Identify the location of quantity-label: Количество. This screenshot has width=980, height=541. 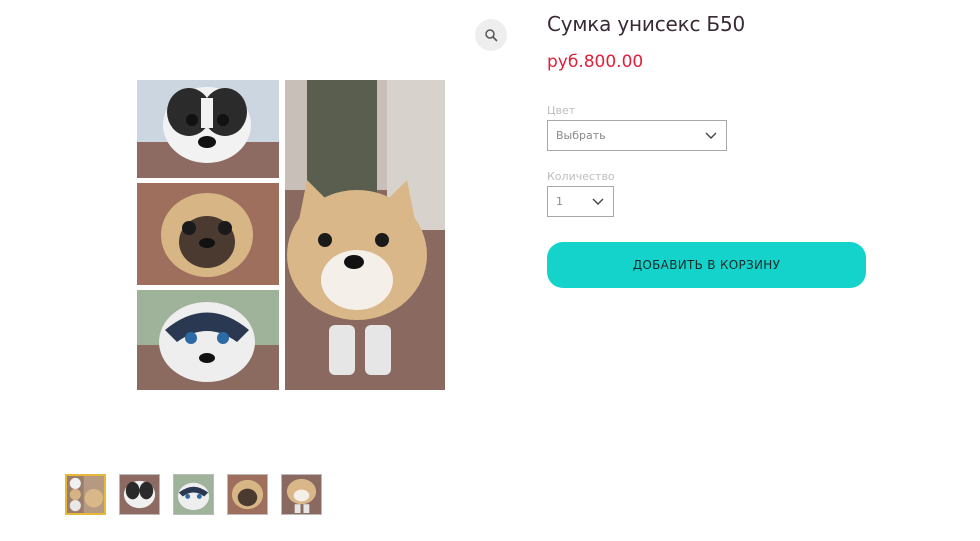
(581, 176).